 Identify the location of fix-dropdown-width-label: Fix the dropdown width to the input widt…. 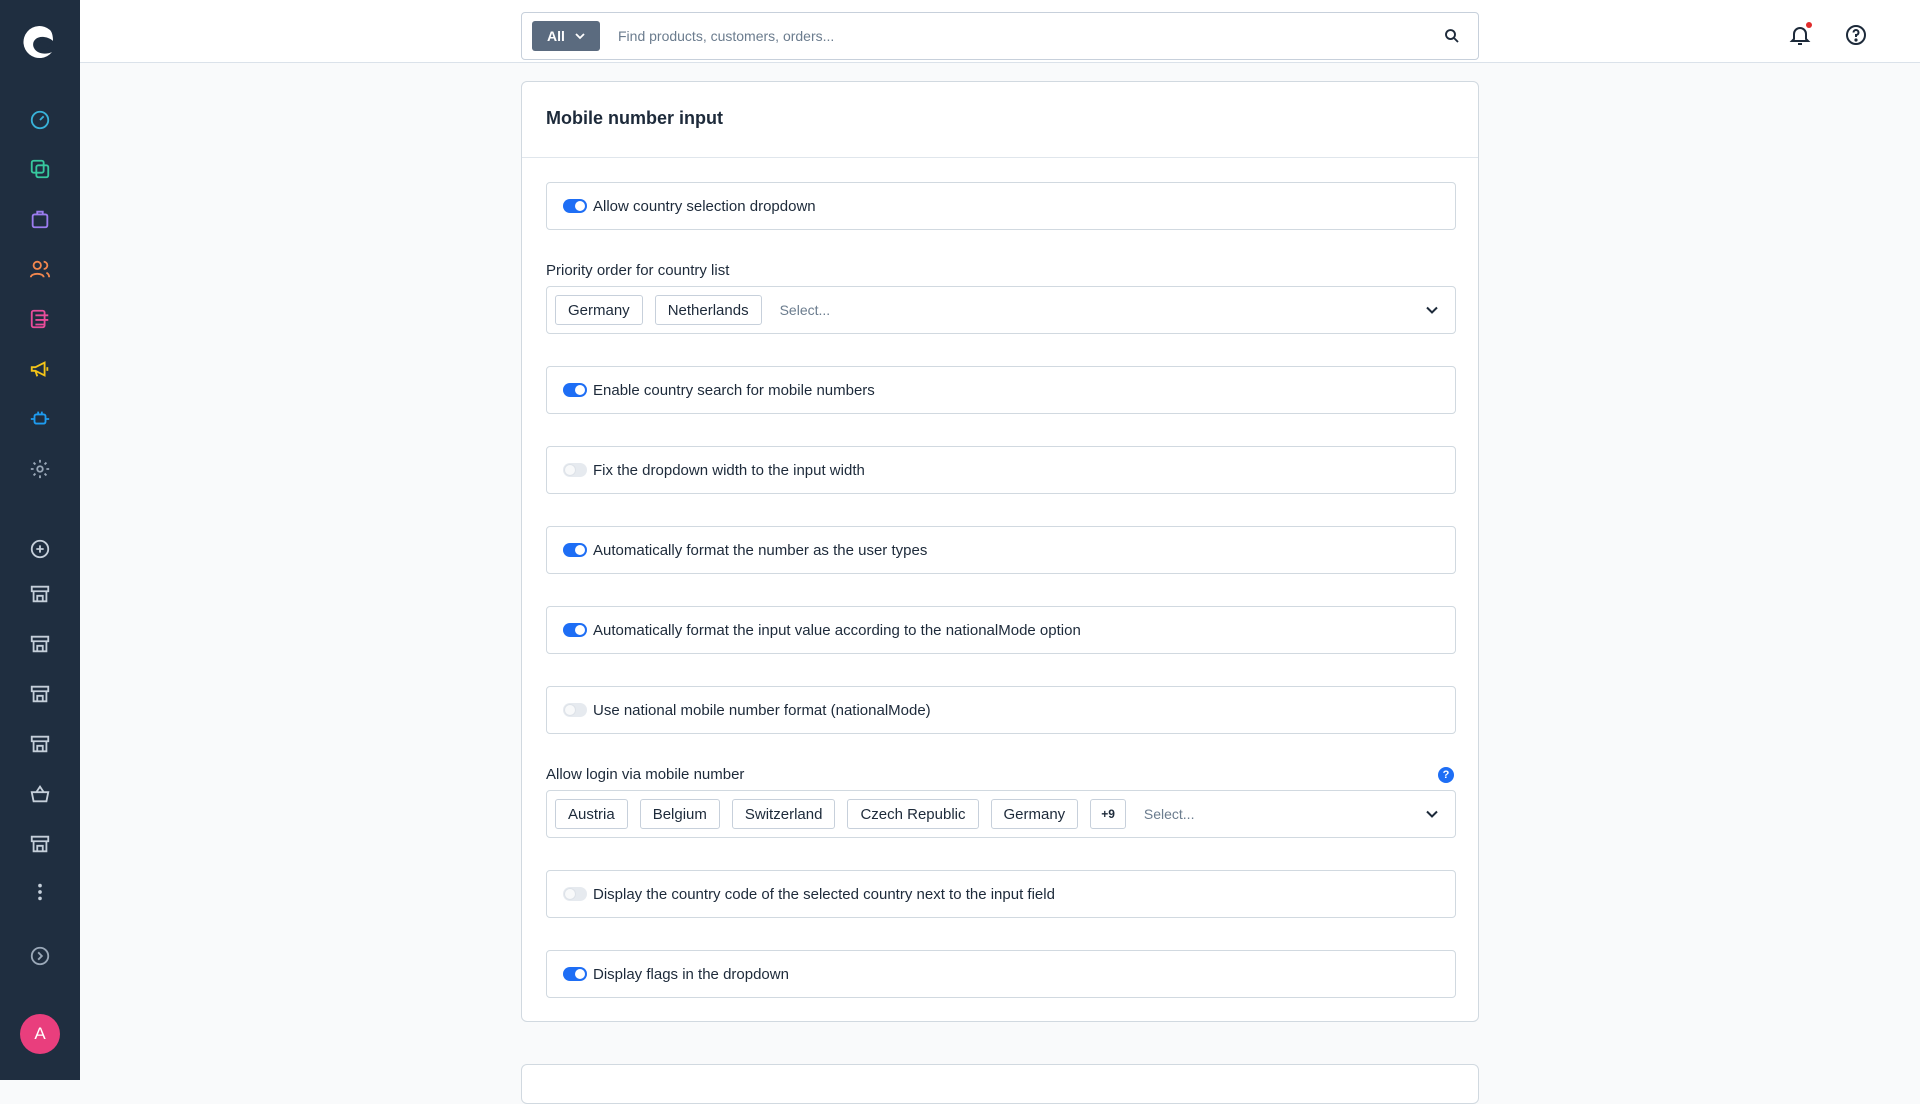
(729, 470).